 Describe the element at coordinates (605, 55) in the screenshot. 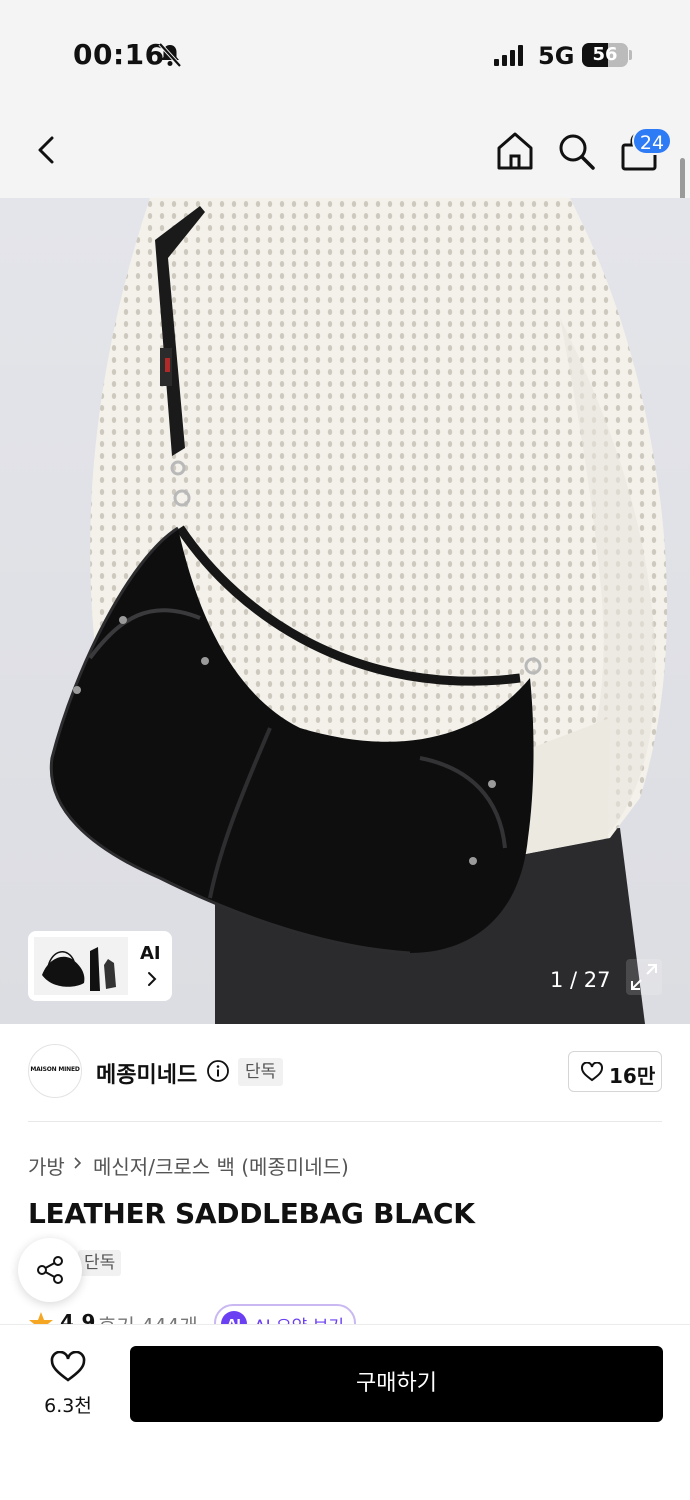

I see `battery-indicator: 56` at that location.